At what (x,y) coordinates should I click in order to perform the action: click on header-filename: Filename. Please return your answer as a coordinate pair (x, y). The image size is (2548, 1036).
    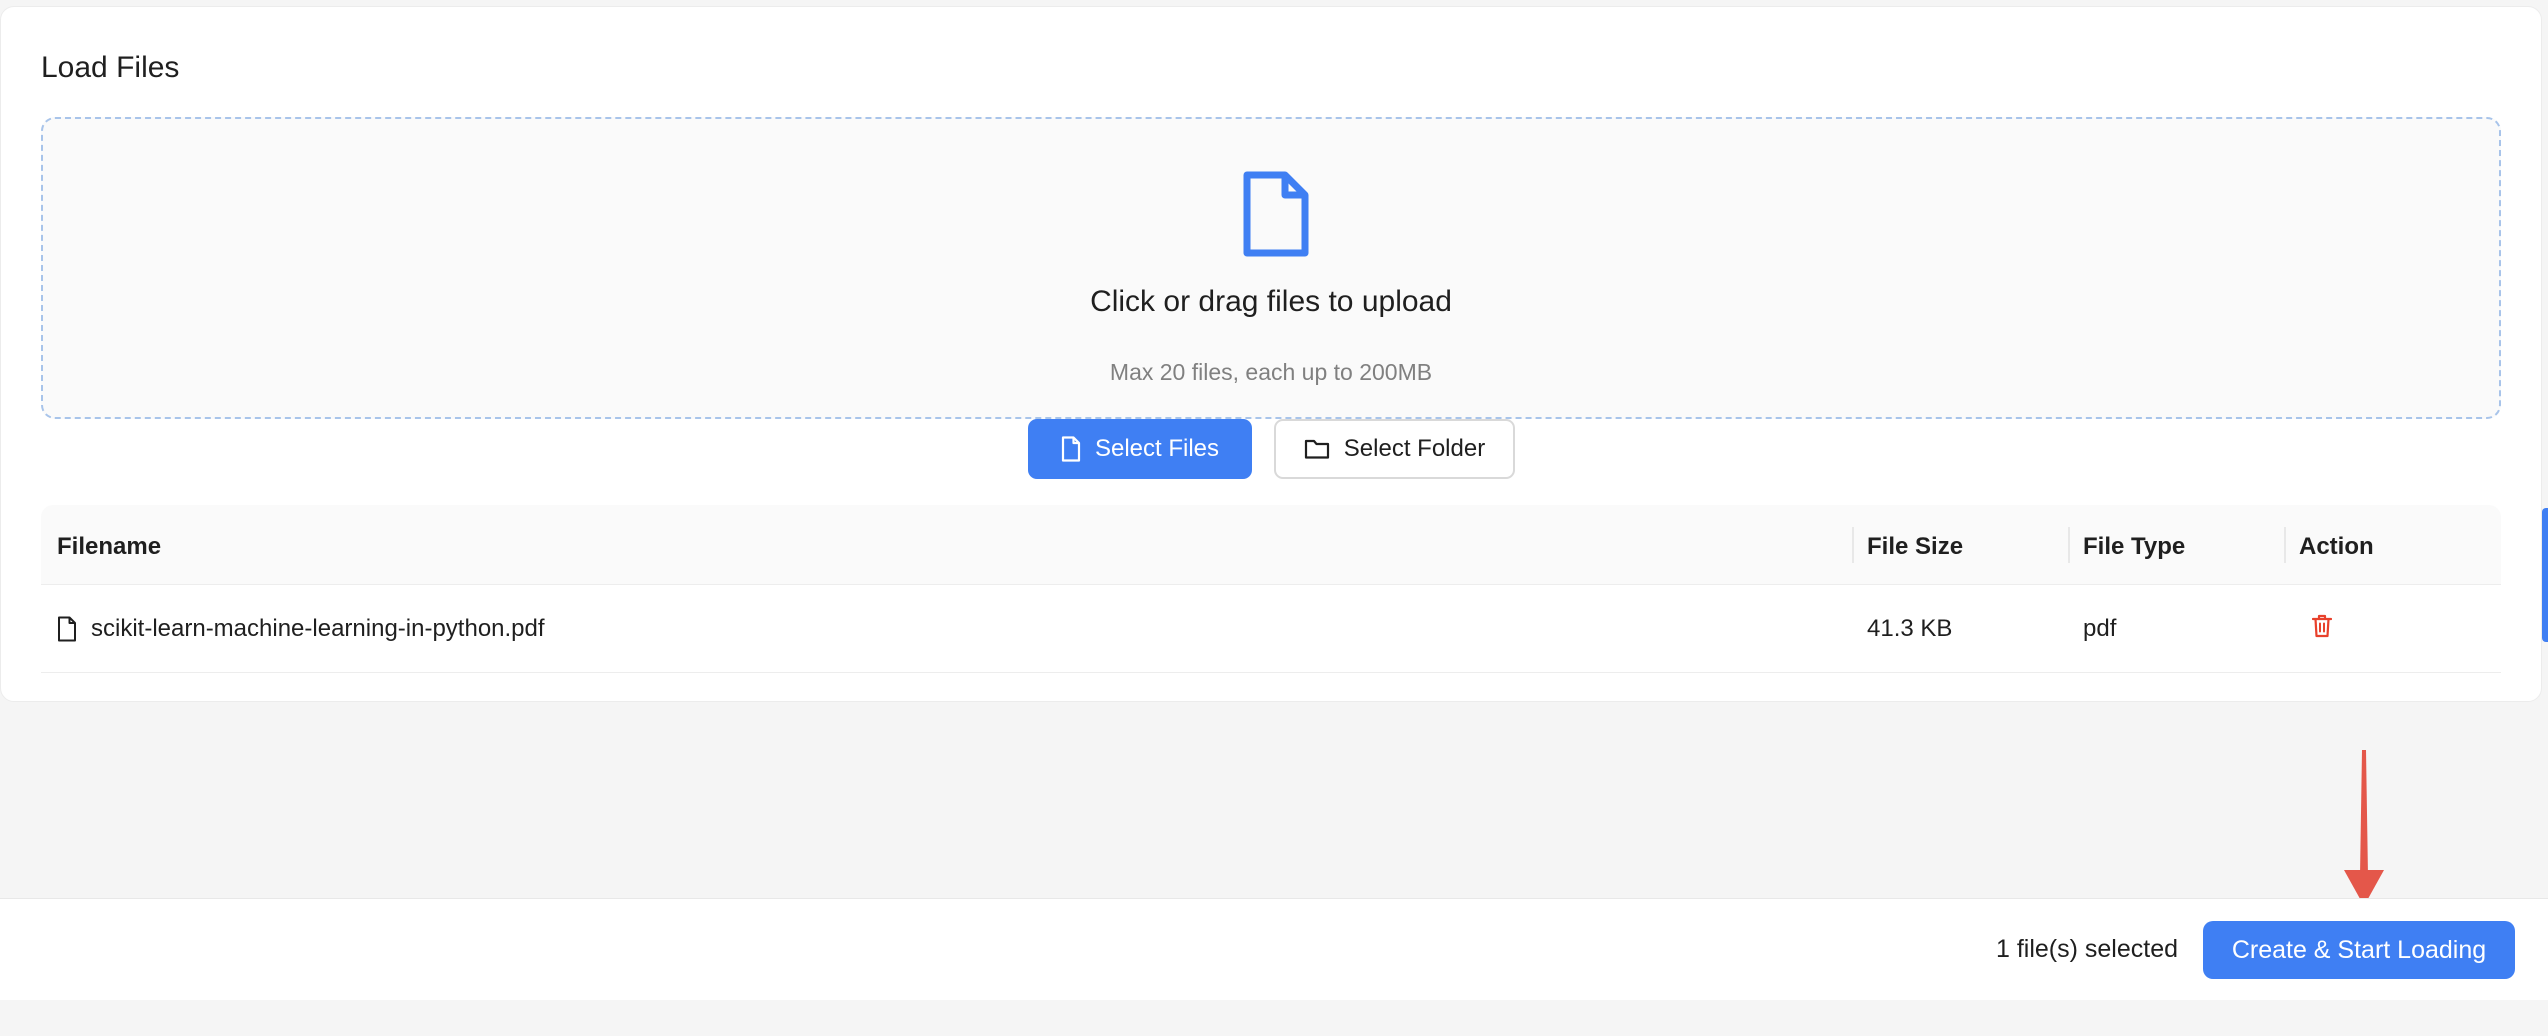
    Looking at the image, I should click on (109, 546).